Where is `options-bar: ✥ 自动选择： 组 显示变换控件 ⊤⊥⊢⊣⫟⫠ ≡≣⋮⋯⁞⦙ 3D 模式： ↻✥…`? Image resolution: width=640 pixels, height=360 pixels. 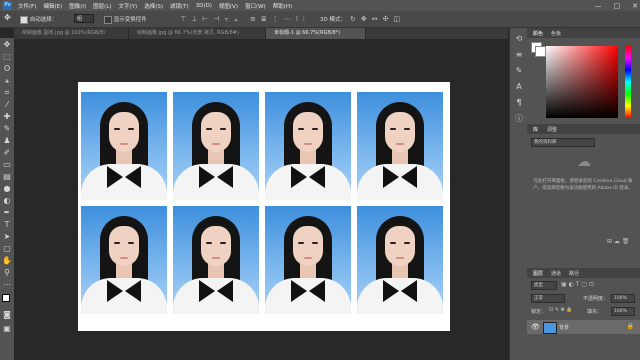 options-bar: ✥ 自动选择： 组 显示变换控件 ⊤⊥⊢⊣⫟⫠ ≡≣⋮⋯⁞⦙ 3D 模式： ↻✥… is located at coordinates (320, 19).